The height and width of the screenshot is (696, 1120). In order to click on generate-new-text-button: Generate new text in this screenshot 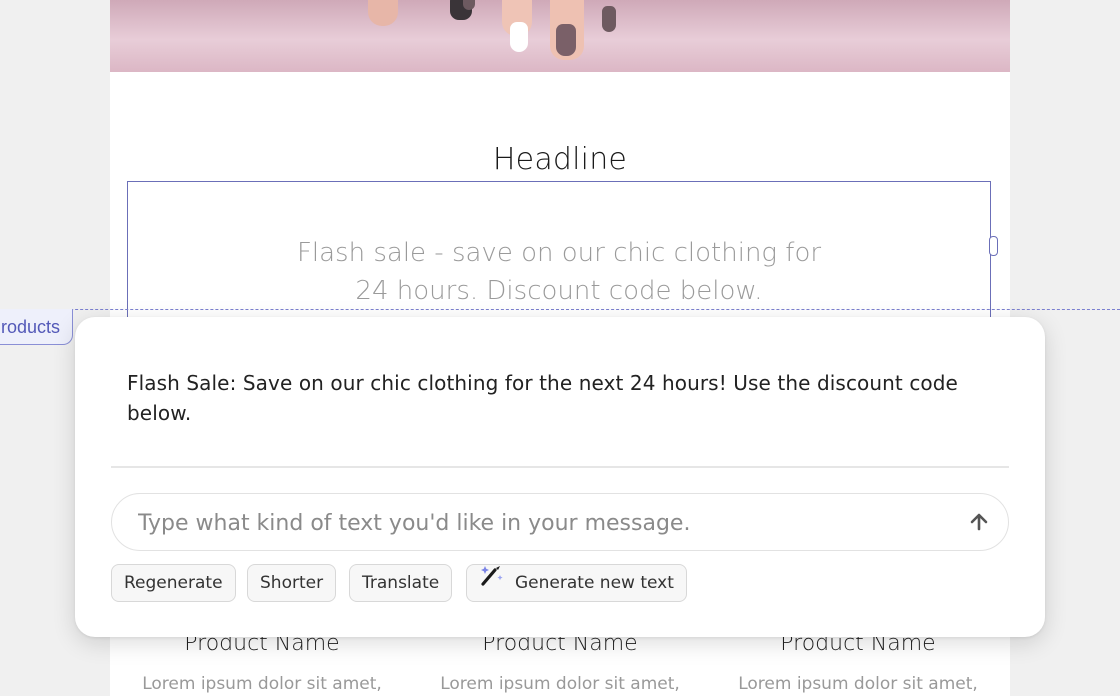, I will do `click(576, 583)`.